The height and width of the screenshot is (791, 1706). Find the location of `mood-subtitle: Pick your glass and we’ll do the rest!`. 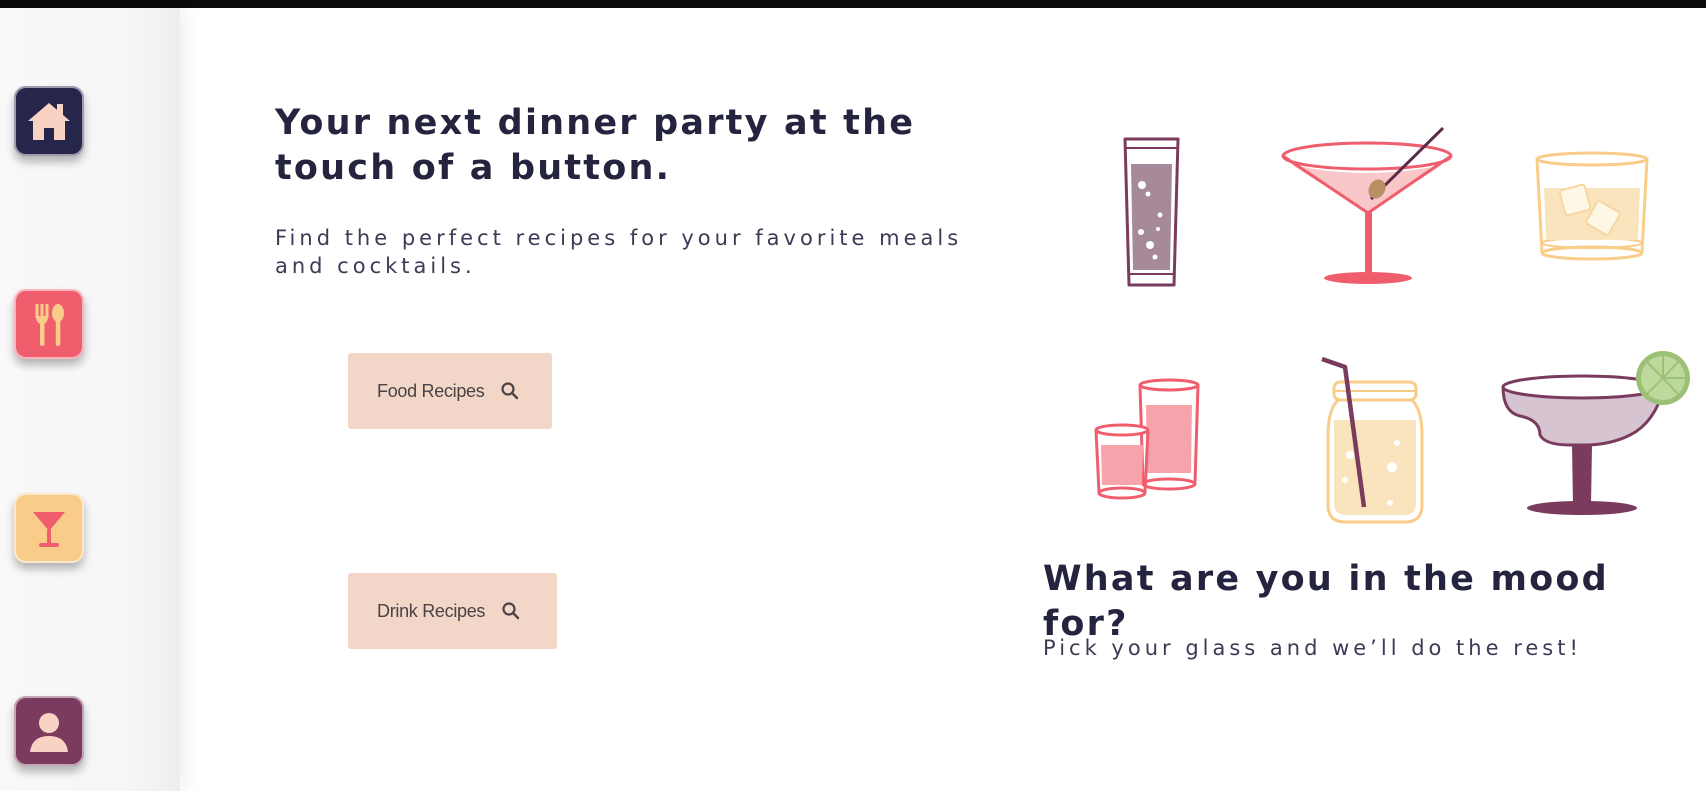

mood-subtitle: Pick your glass and we’ll do the rest! is located at coordinates (1312, 648).